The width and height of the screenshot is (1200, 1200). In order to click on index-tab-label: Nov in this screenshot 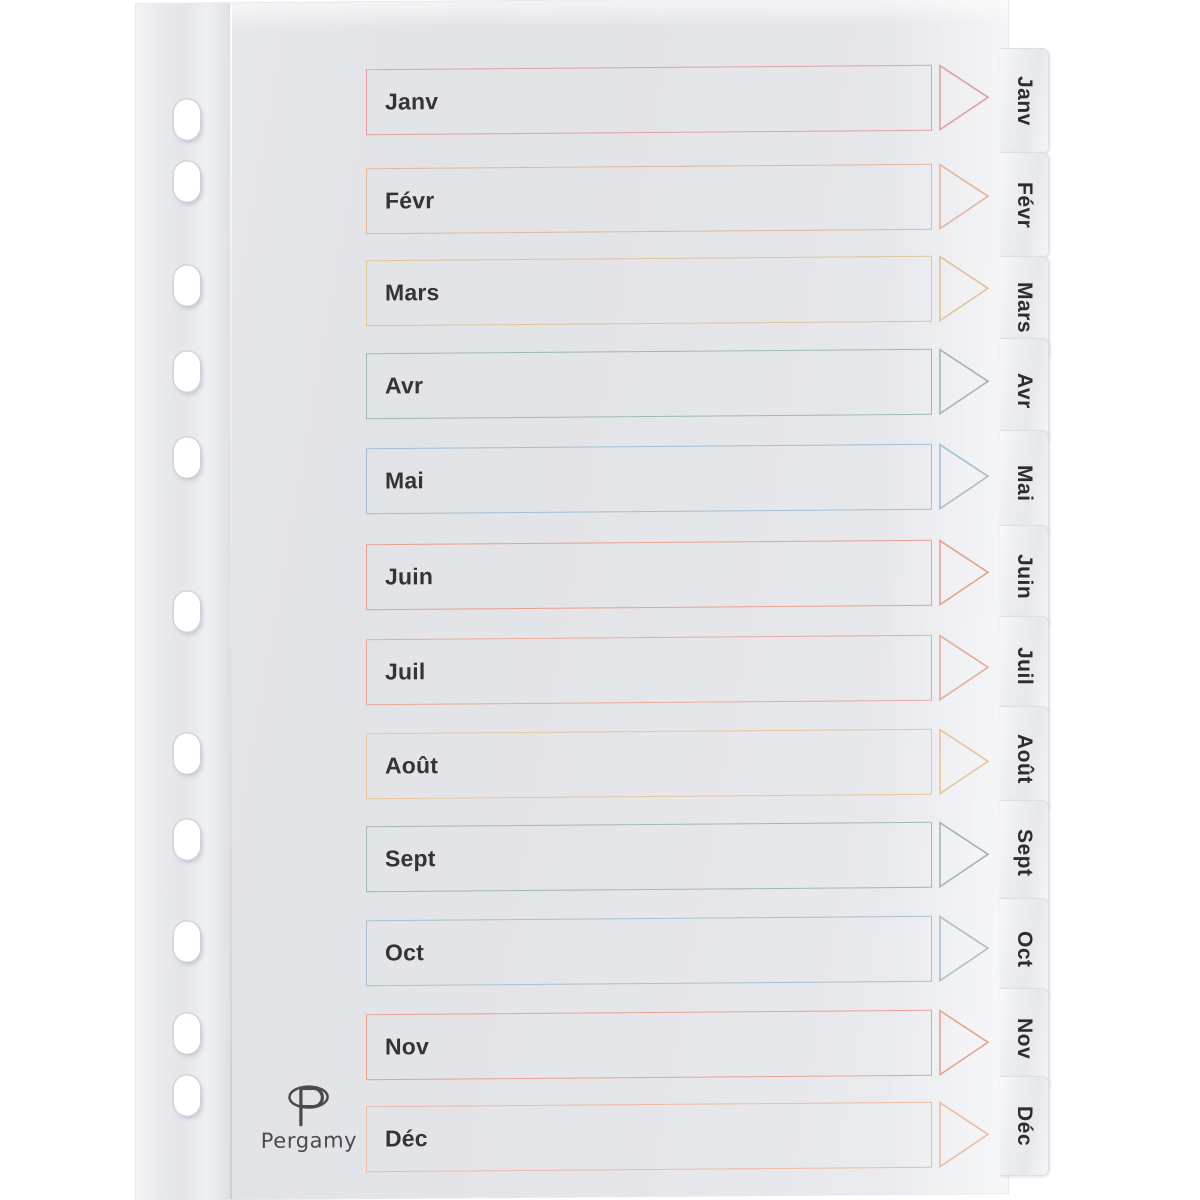, I will do `click(1024, 1039)`.